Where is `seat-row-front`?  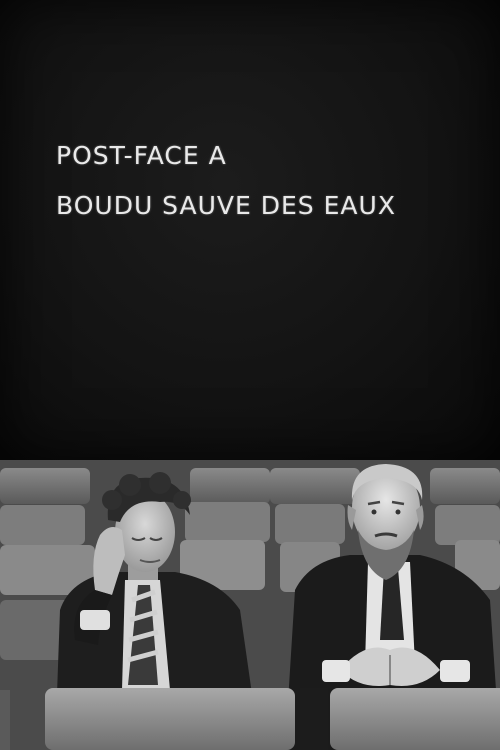 seat-row-front is located at coordinates (250, 719).